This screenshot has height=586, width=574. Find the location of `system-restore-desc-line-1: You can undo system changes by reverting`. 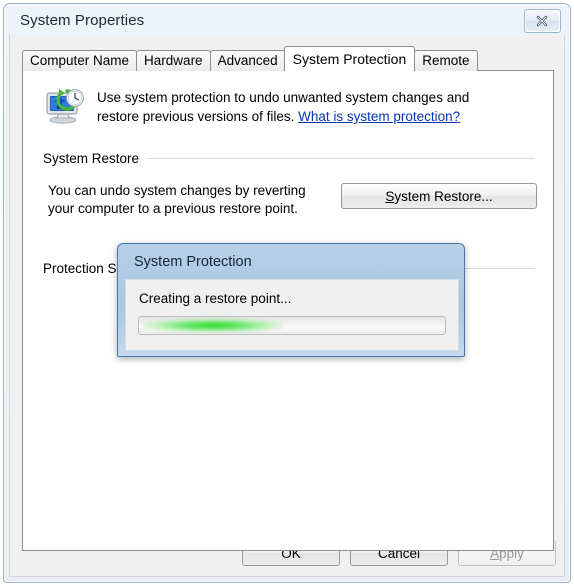

system-restore-desc-line-1: You can undo system changes by reverting is located at coordinates (177, 190).